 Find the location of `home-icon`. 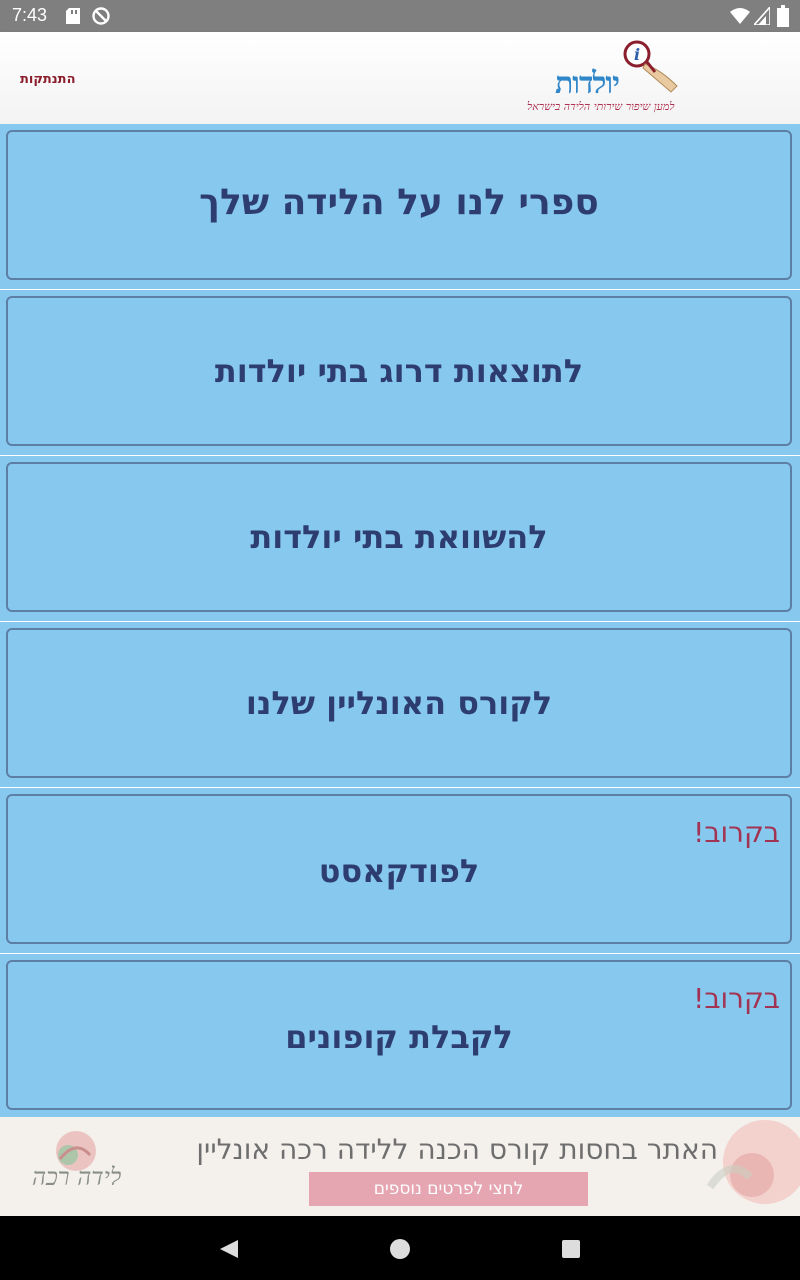

home-icon is located at coordinates (400, 1249).